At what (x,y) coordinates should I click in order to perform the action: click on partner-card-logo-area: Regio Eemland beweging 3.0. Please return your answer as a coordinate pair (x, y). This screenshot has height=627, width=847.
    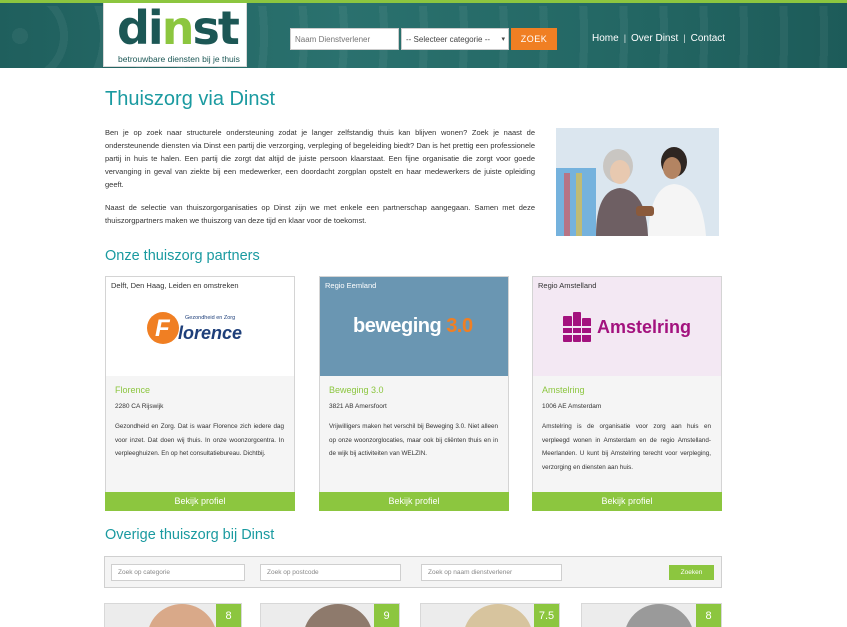
    Looking at the image, I should click on (414, 326).